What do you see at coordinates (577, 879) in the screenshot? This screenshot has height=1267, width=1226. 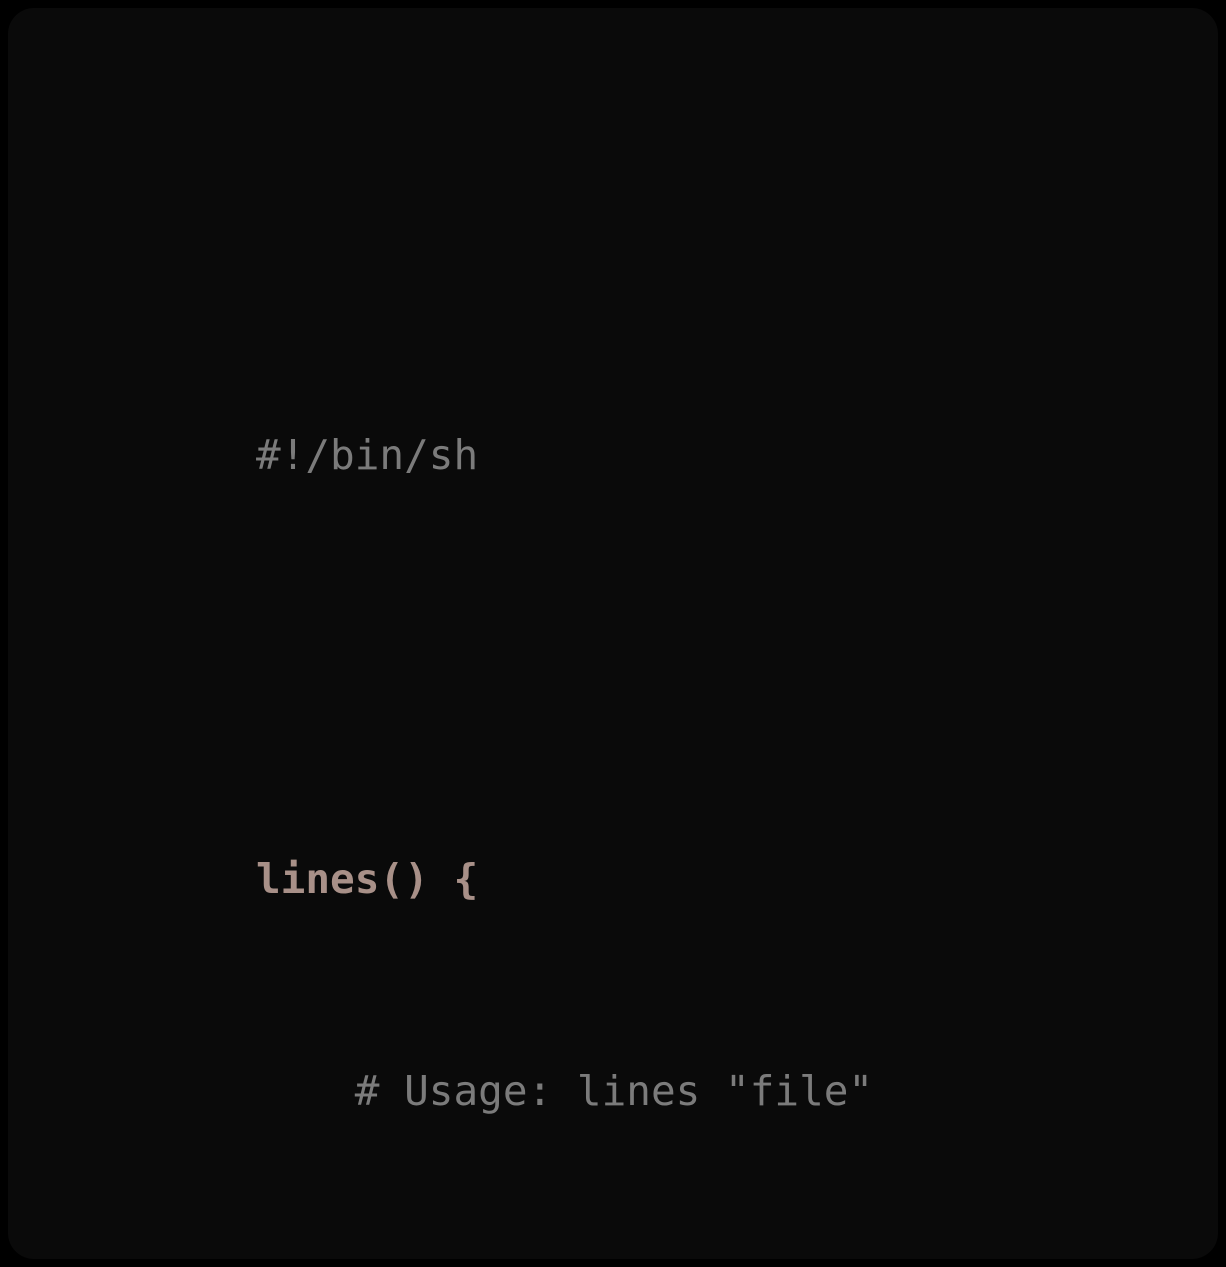 I see `code-line-3: lines() {` at bounding box center [577, 879].